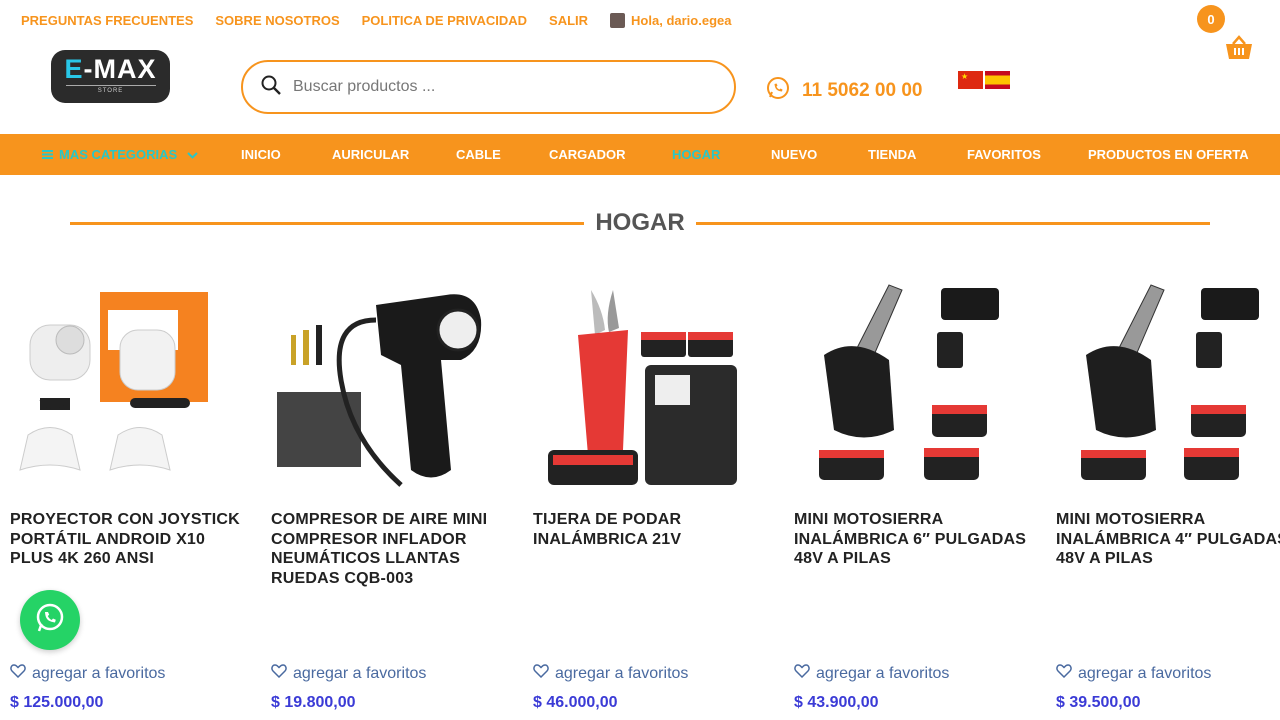 This screenshot has height=720, width=1280. Describe the element at coordinates (107, 20) in the screenshot. I see `link-preguntas-frecuentes: PREGUNTAS FRECUENTES` at that location.